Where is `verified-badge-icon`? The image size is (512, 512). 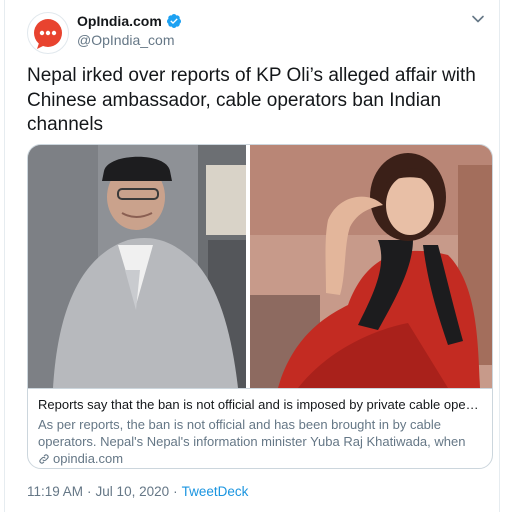
verified-badge-icon is located at coordinates (173, 21).